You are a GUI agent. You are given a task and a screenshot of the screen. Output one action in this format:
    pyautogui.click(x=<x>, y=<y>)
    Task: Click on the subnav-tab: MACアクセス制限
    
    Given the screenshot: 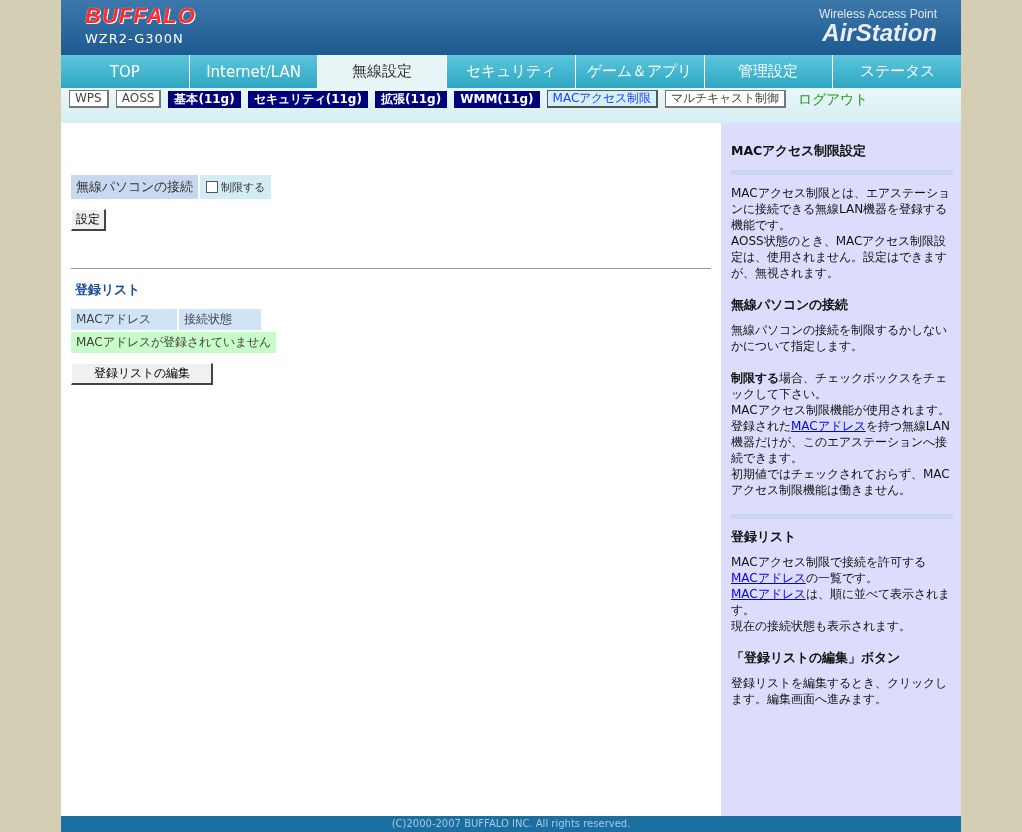 What is the action you would take?
    pyautogui.click(x=602, y=99)
    